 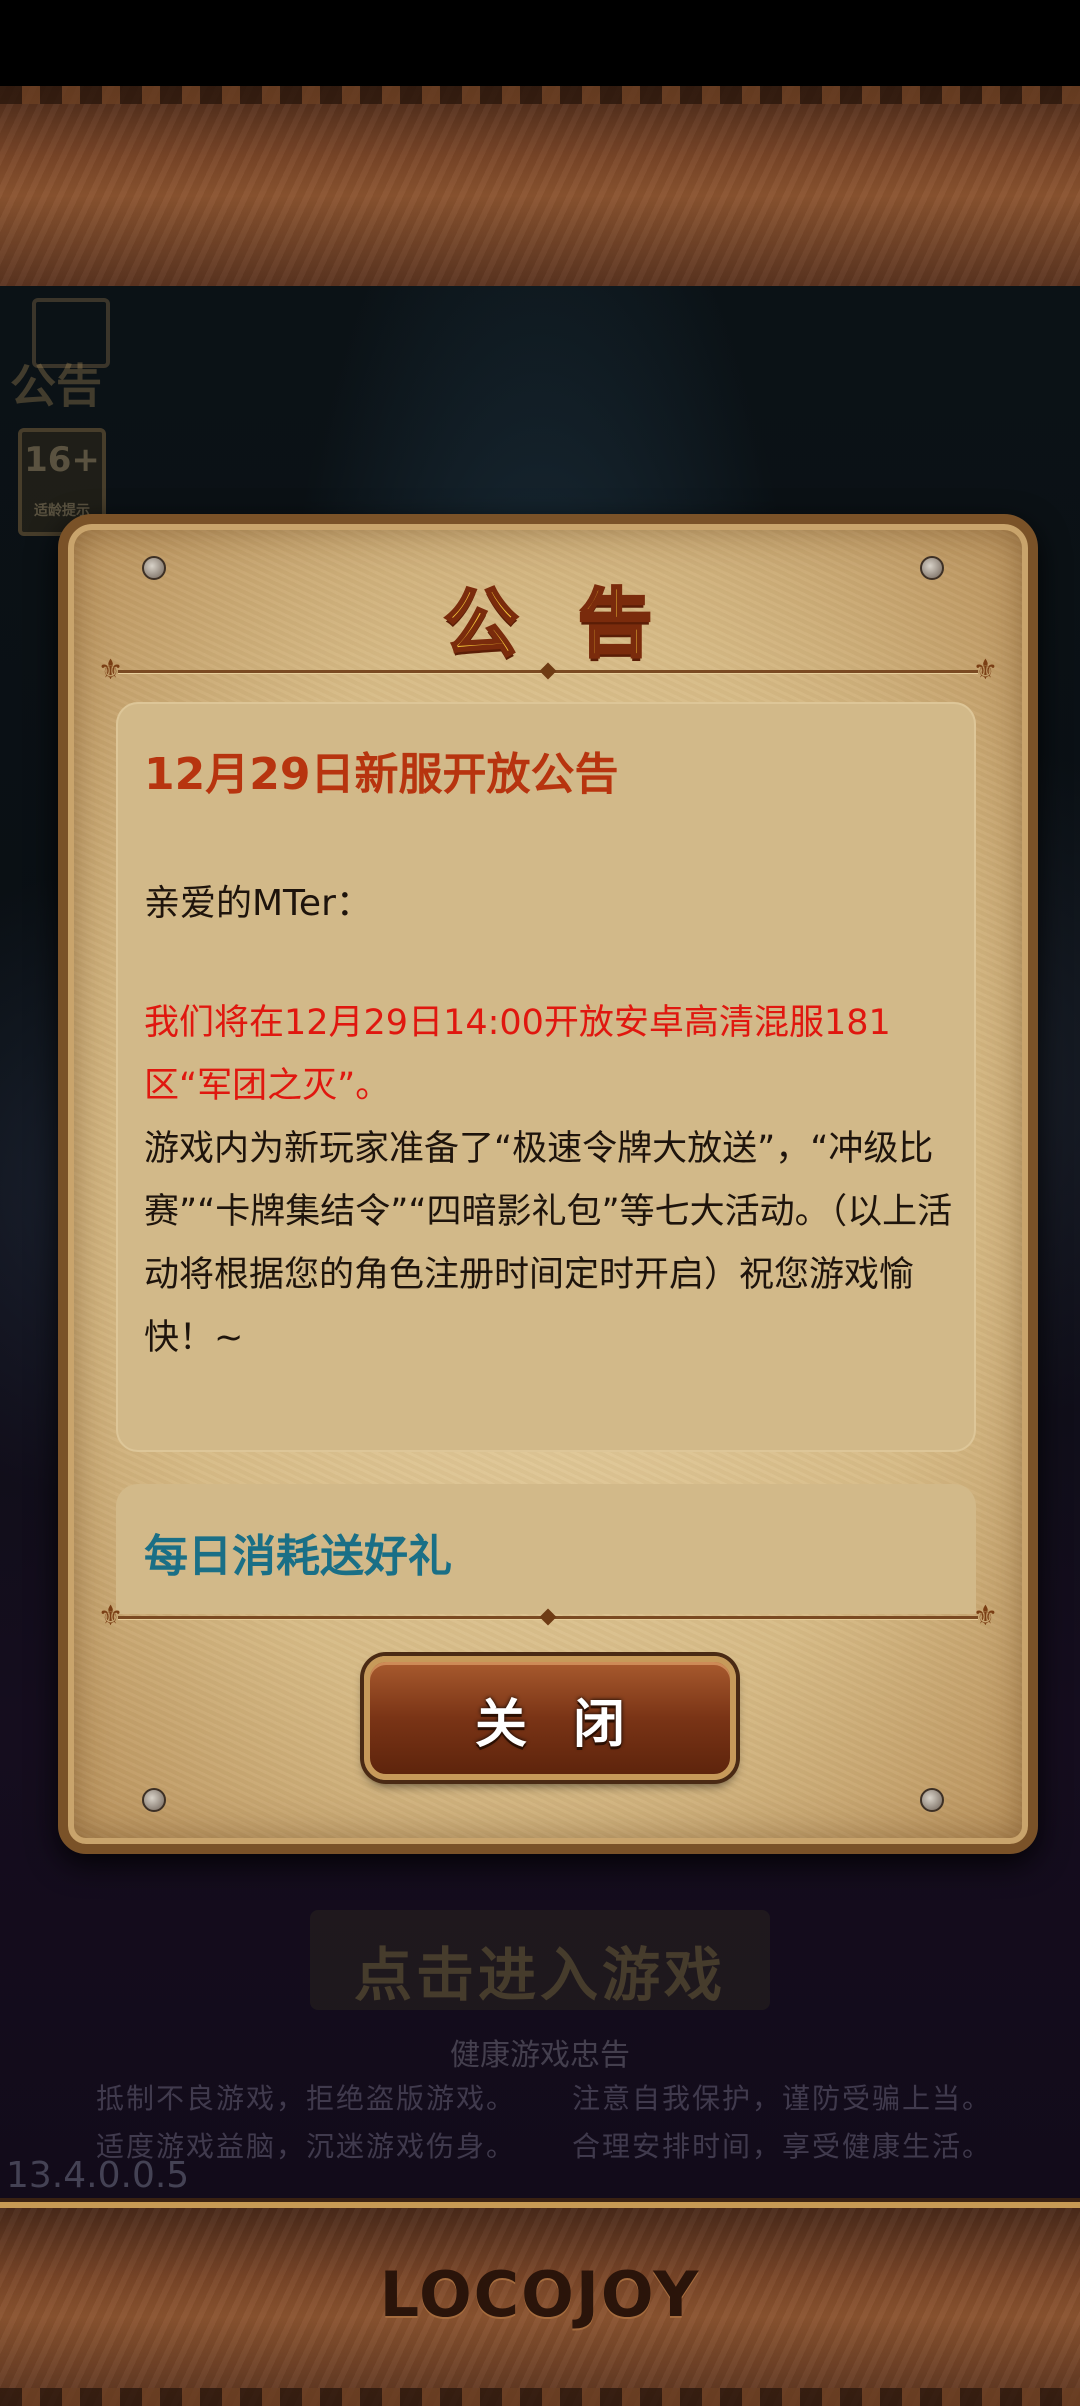 I want to click on health-notice-right: 注意自我保护，谨防受骗上当。 合理安排时间，享受健康生活。, so click(x=782, y=2123).